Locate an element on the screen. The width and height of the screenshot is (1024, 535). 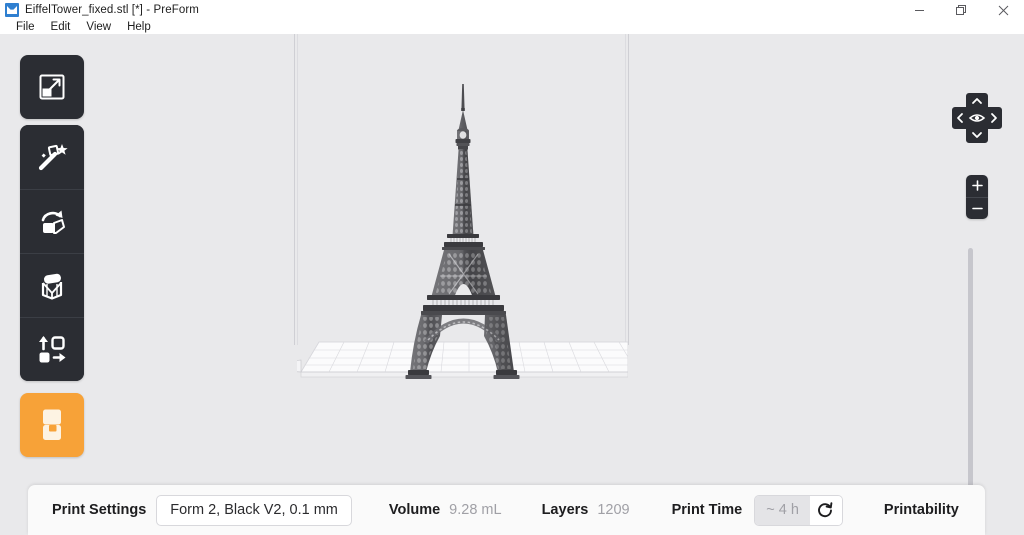
refresh-icon is located at coordinates (825, 510).